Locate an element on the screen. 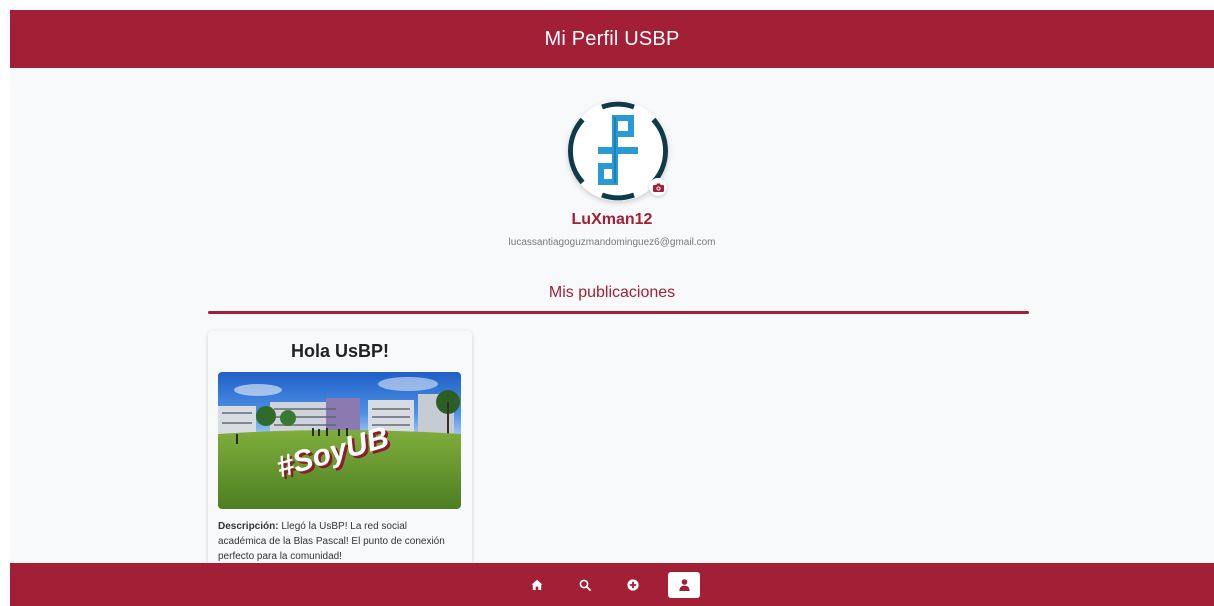  nav-profile-button is located at coordinates (684, 584).